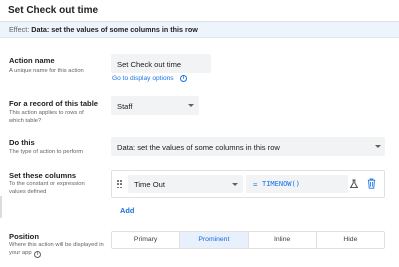 The image size is (399, 267). I want to click on flask-icon, so click(354, 184).